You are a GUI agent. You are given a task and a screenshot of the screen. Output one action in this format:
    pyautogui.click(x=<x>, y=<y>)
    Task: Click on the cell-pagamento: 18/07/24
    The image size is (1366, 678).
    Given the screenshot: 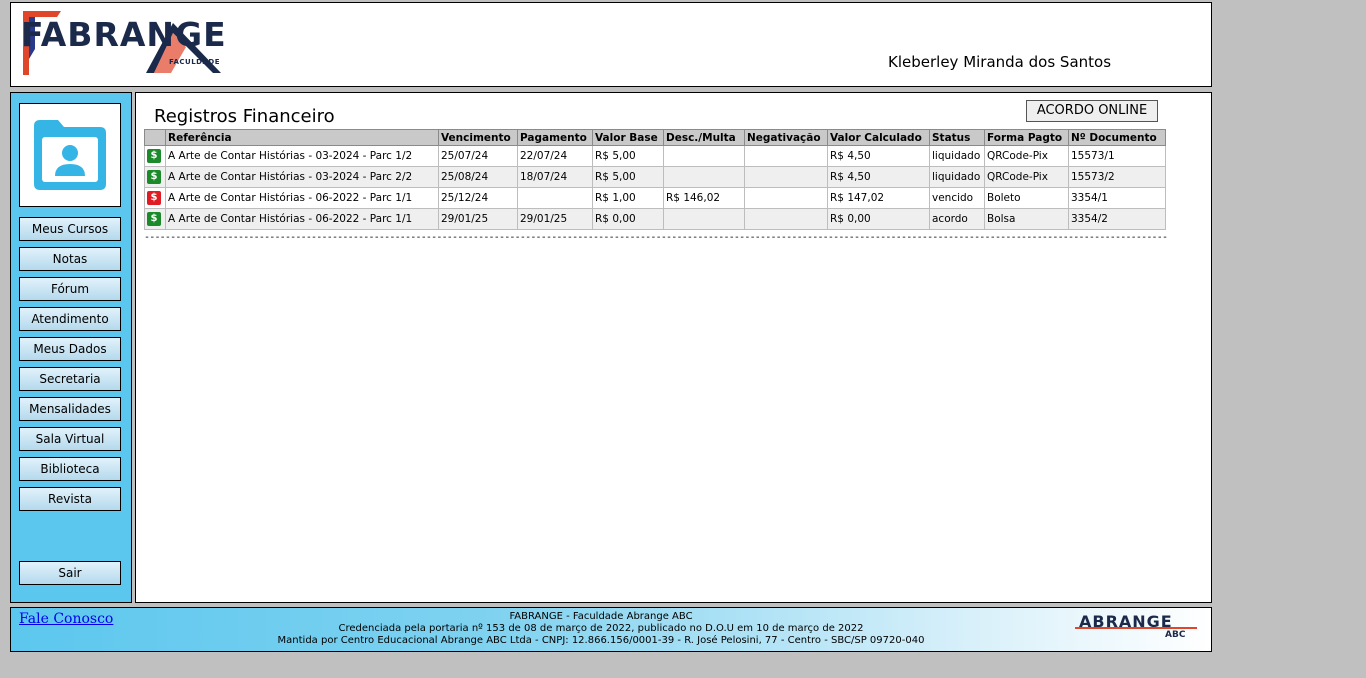 What is the action you would take?
    pyautogui.click(x=555, y=177)
    